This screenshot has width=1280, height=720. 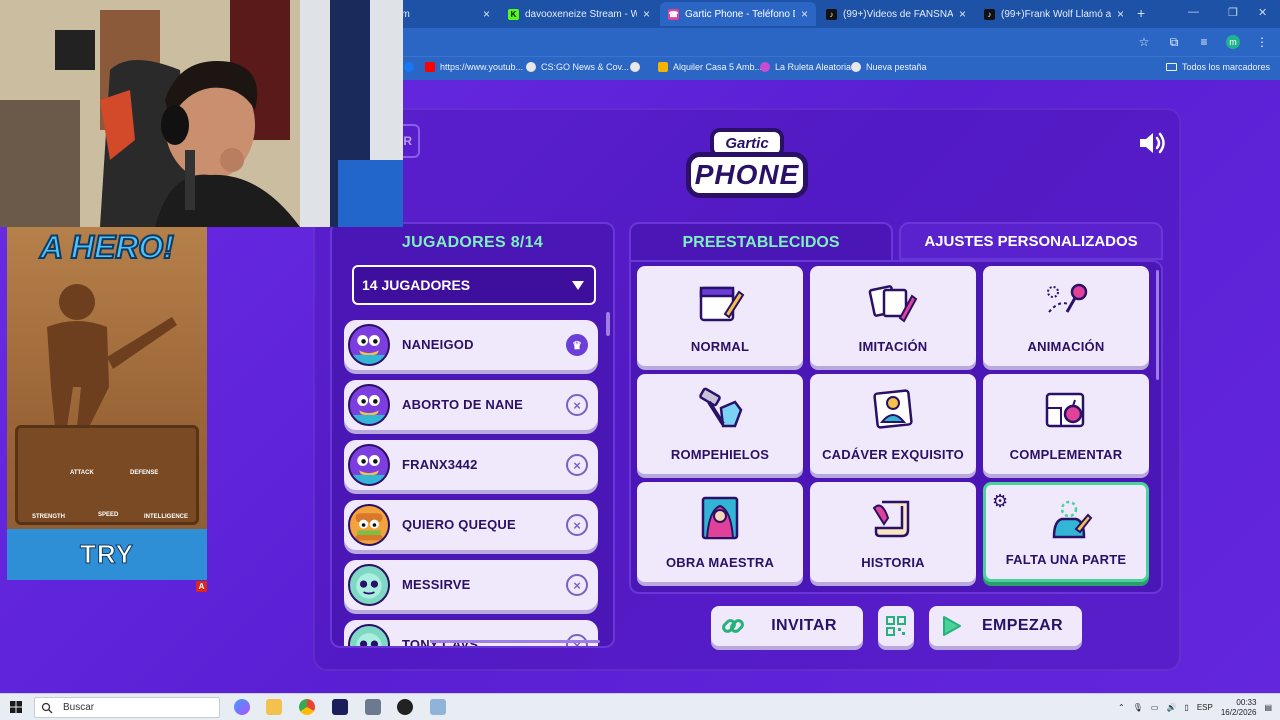 I want to click on profile-avatar: m, so click(x=1233, y=42).